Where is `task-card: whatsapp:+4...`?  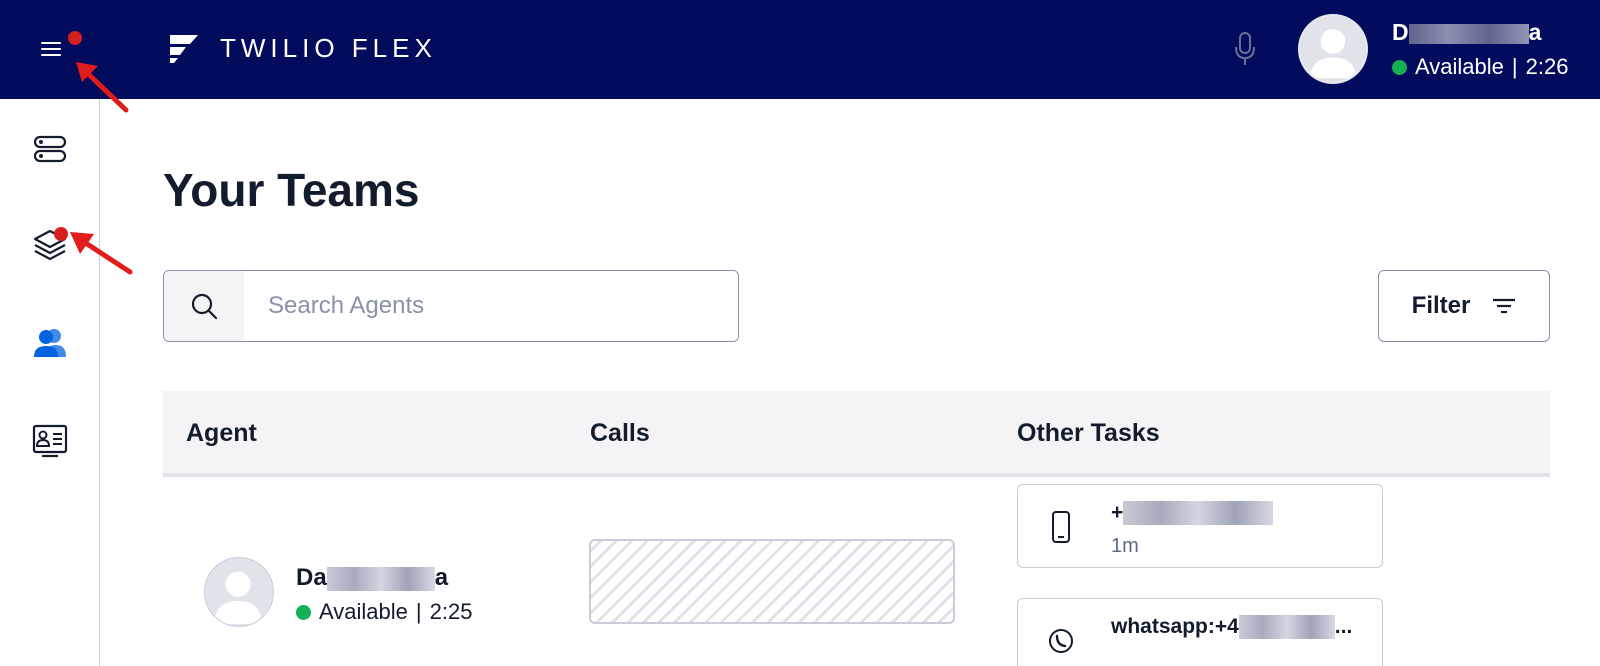 task-card: whatsapp:+4... is located at coordinates (1200, 632).